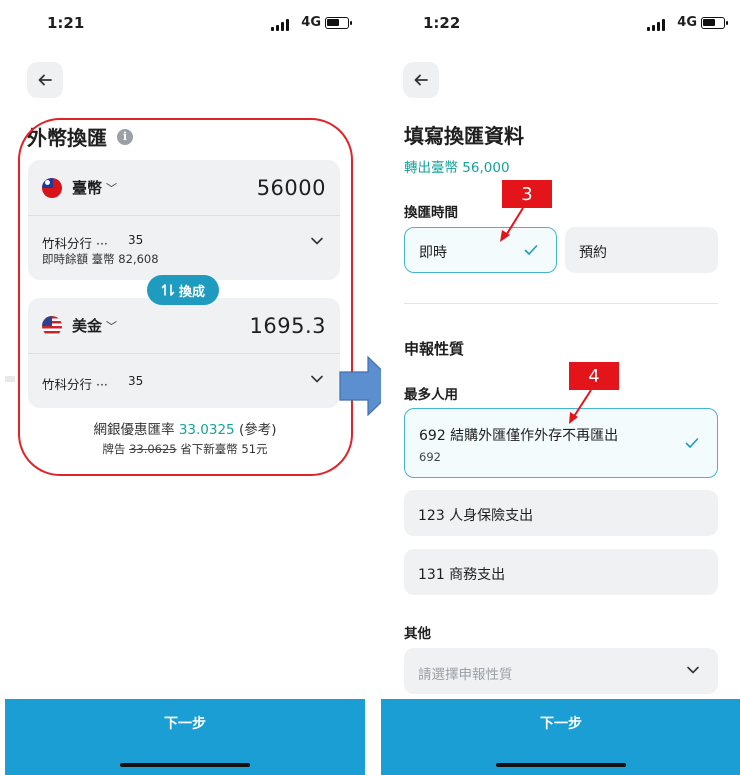 Image resolution: width=740 pixels, height=775 pixels. I want to click on nature-option-code: 692, so click(430, 457).